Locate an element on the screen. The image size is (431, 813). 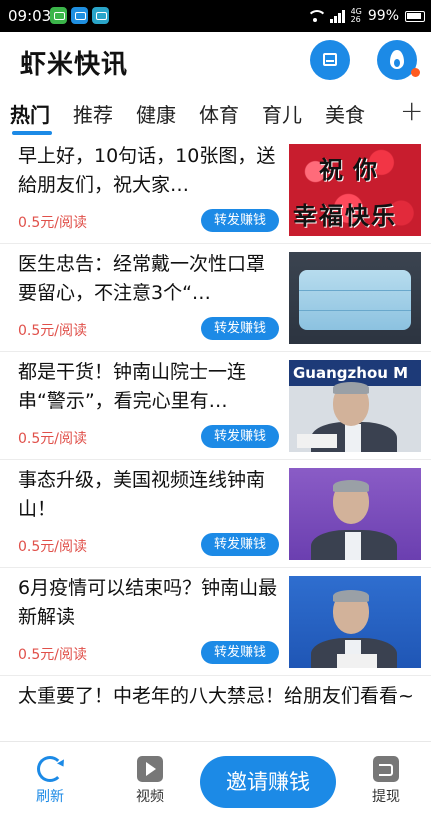
status-time: 09:03 is located at coordinates (30, 16).